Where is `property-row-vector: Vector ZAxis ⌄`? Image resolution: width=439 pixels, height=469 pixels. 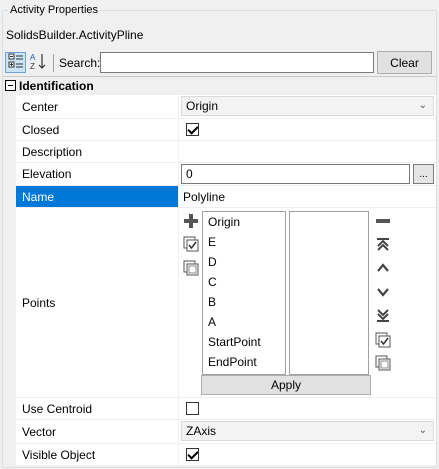
property-row-vector: Vector ZAxis ⌄ is located at coordinates (226, 432).